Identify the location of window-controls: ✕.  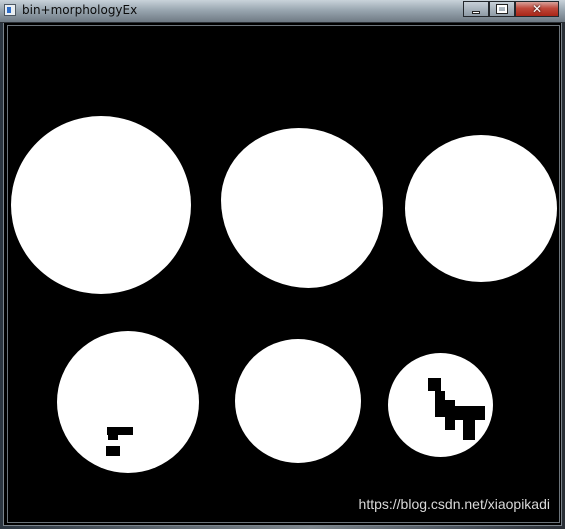
(511, 9).